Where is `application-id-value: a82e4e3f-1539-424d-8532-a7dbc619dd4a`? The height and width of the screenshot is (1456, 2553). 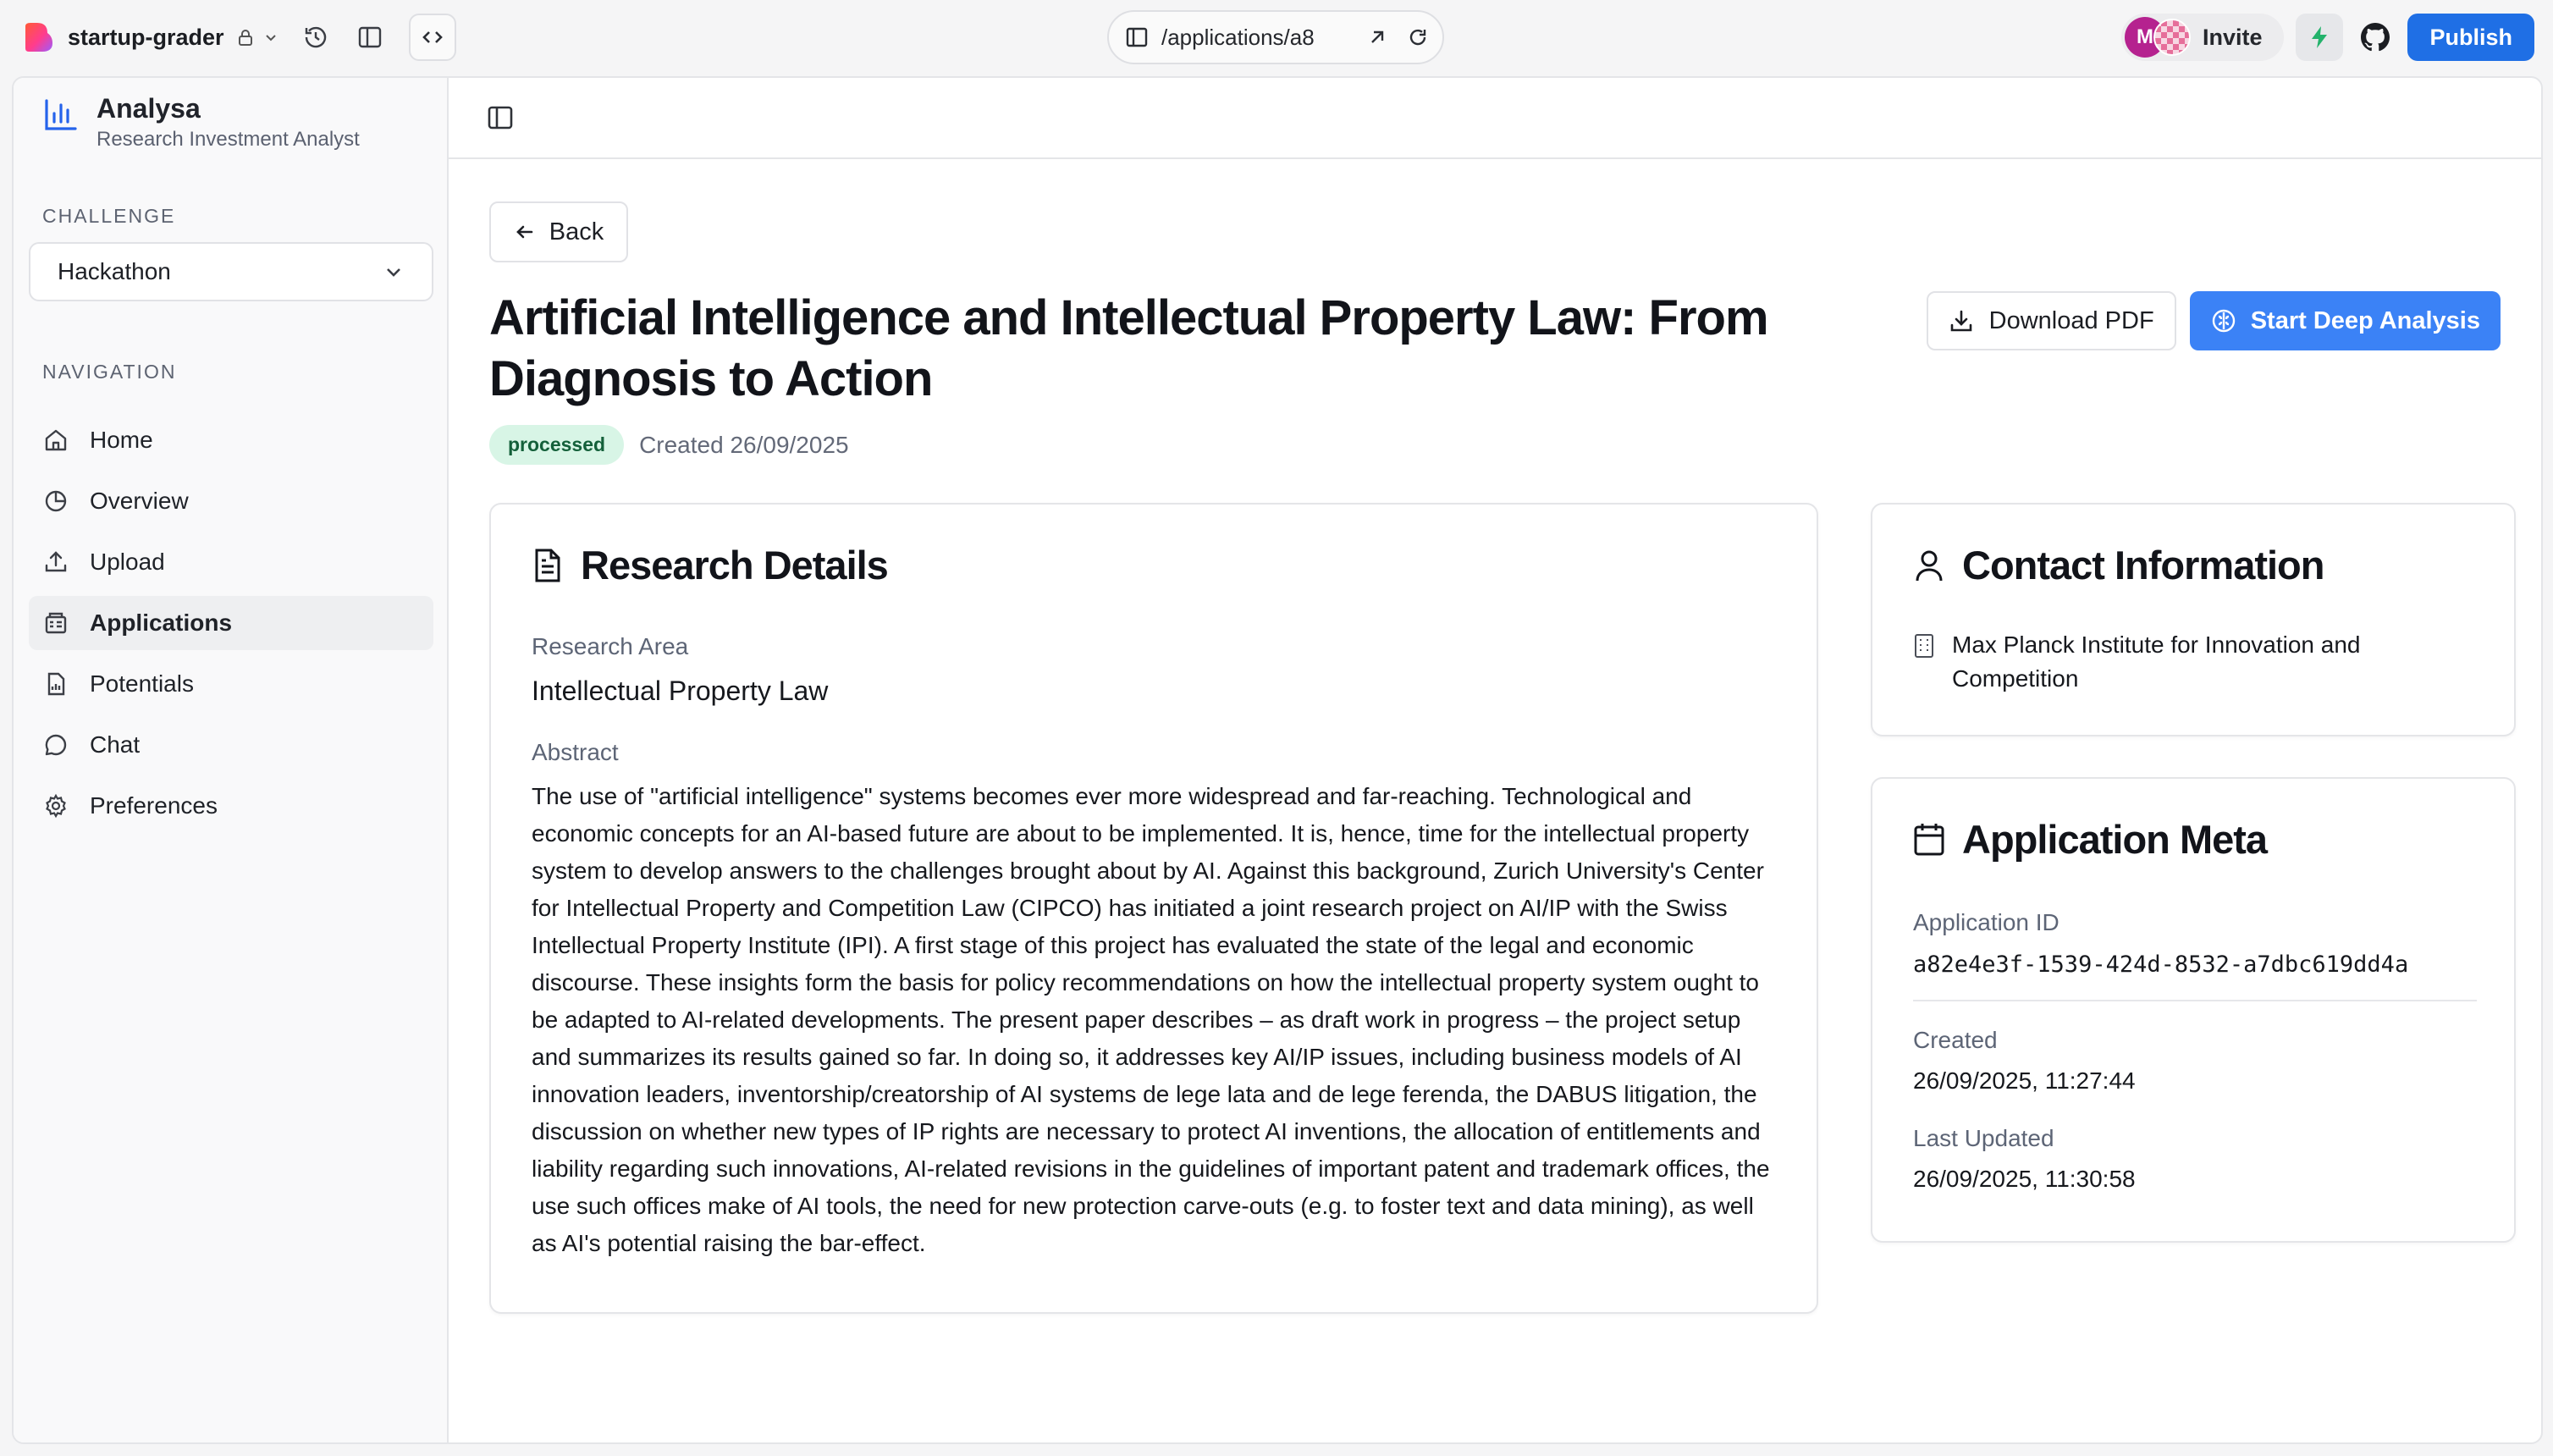 application-id-value: a82e4e3f-1539-424d-8532-a7dbc619dd4a is located at coordinates (2161, 965).